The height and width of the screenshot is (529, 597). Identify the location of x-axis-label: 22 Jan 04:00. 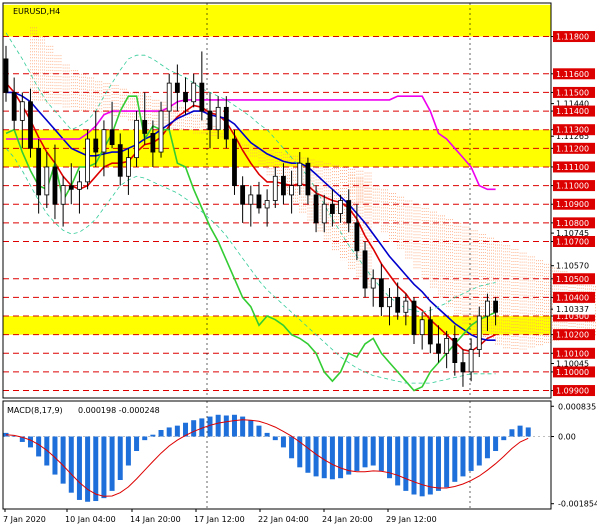
(283, 519).